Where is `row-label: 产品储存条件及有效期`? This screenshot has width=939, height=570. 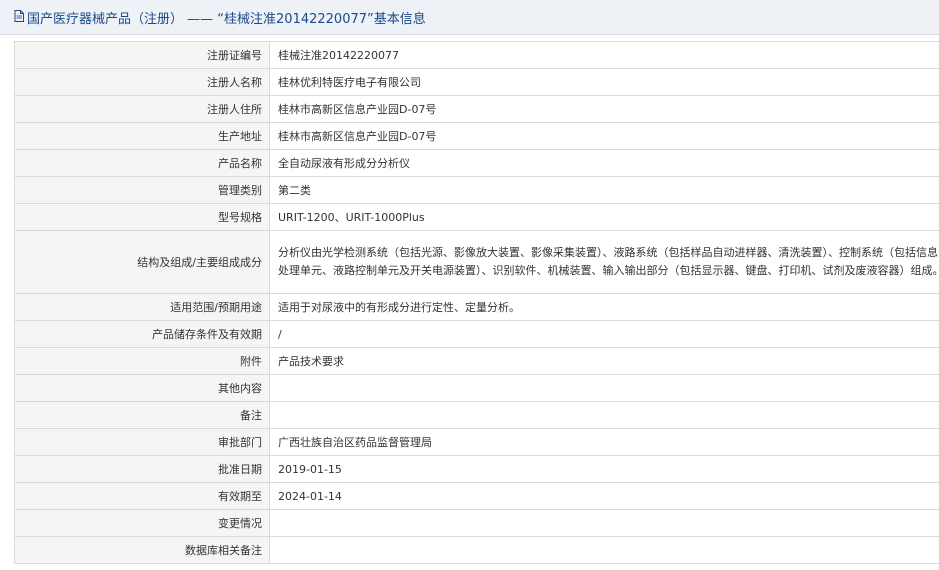 row-label: 产品储存条件及有效期 is located at coordinates (142, 334).